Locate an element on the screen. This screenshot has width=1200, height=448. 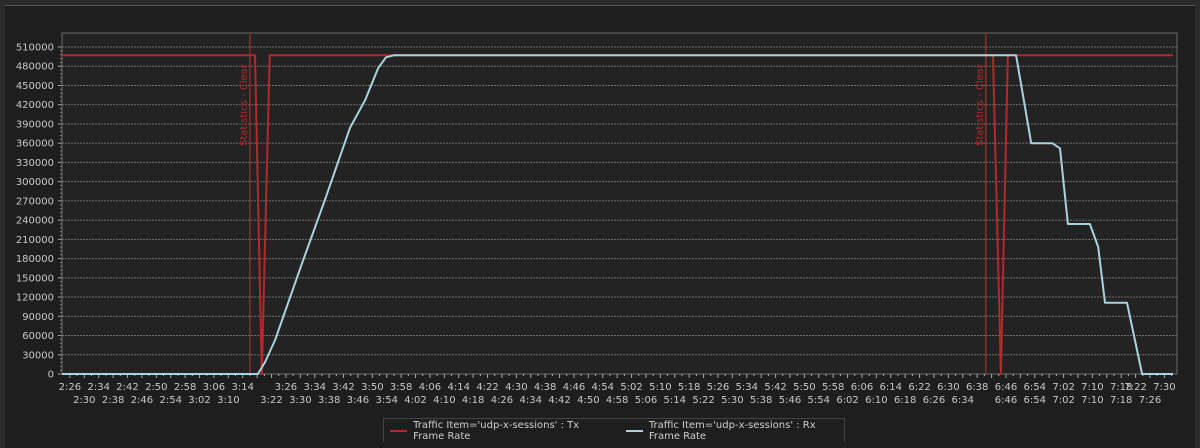
x-tick-label: 4:38 is located at coordinates (545, 387).